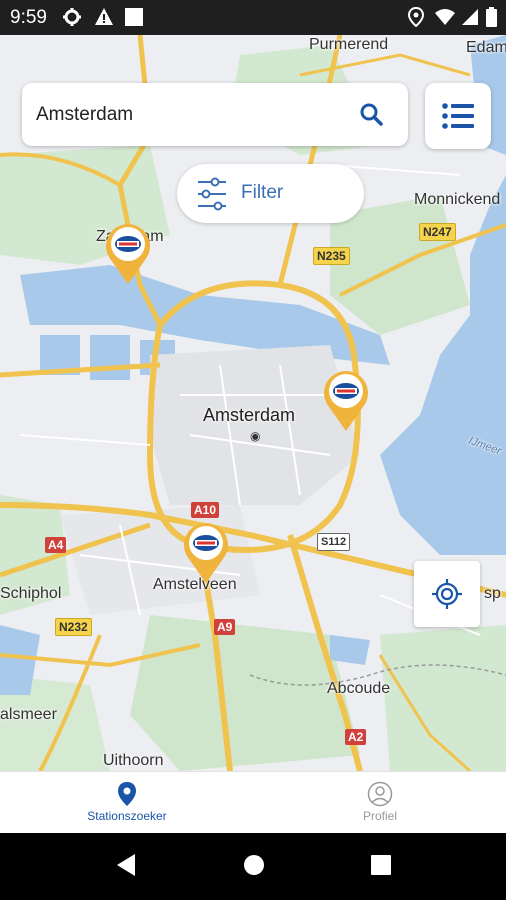 This screenshot has width=506, height=900. What do you see at coordinates (437, 232) in the screenshot?
I see `road-shield-n247: N247` at bounding box center [437, 232].